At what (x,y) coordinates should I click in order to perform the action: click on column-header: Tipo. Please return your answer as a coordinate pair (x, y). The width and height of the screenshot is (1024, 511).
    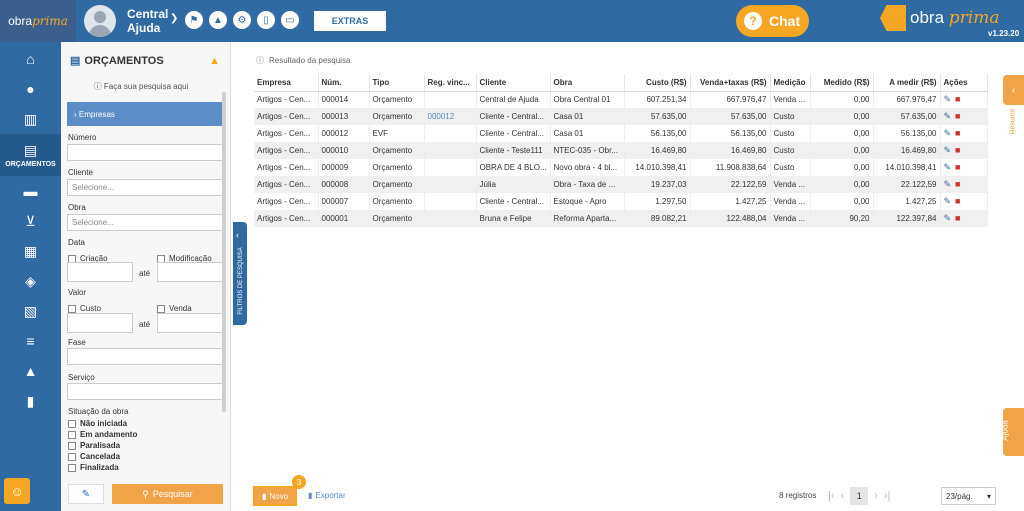
    Looking at the image, I should click on (397, 83).